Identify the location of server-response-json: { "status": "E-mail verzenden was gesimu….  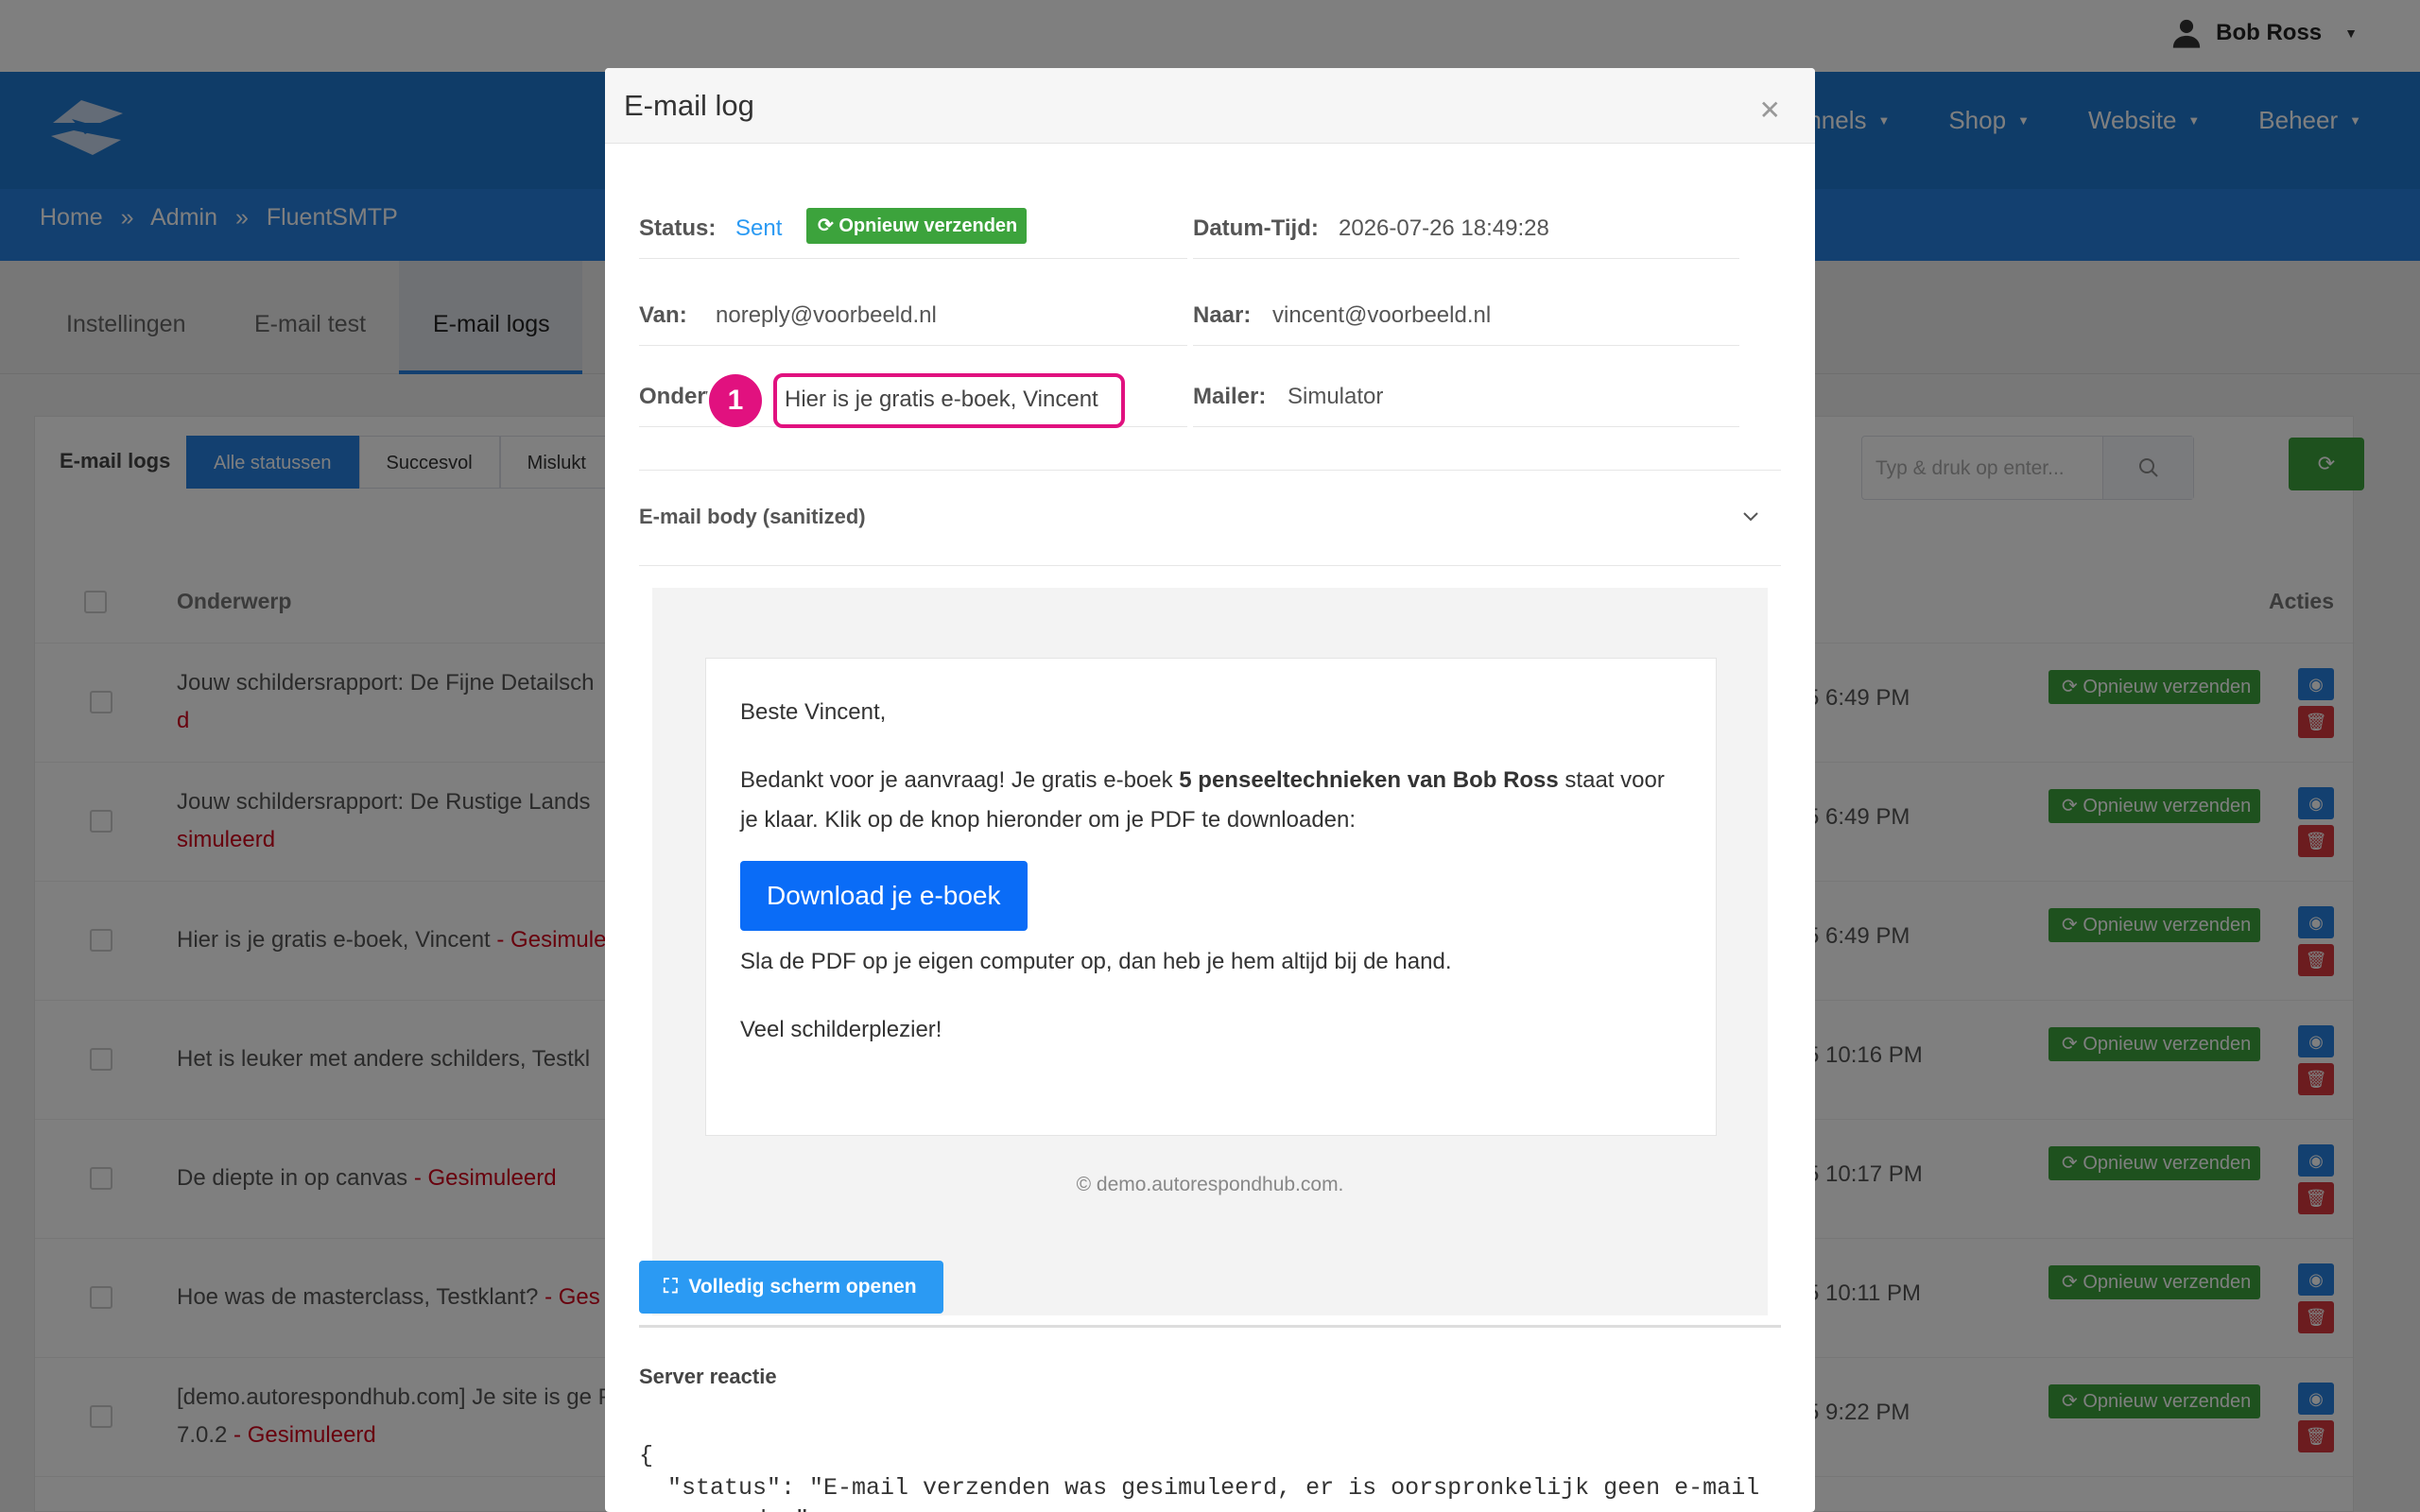
(1199, 1477).